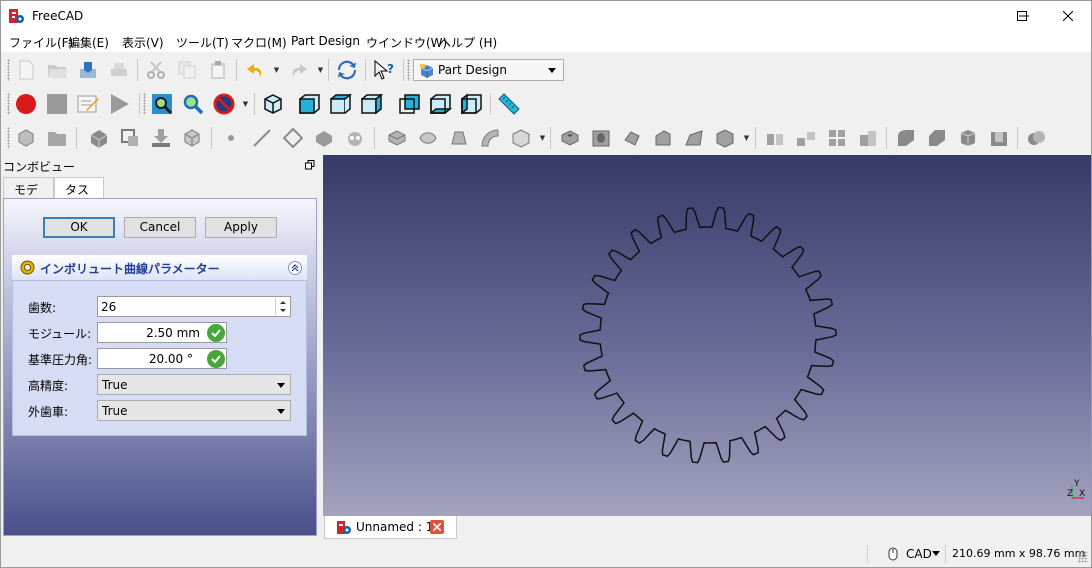 This screenshot has height=568, width=1092. What do you see at coordinates (868, 138) in the screenshot?
I see `multi-transform-button` at bounding box center [868, 138].